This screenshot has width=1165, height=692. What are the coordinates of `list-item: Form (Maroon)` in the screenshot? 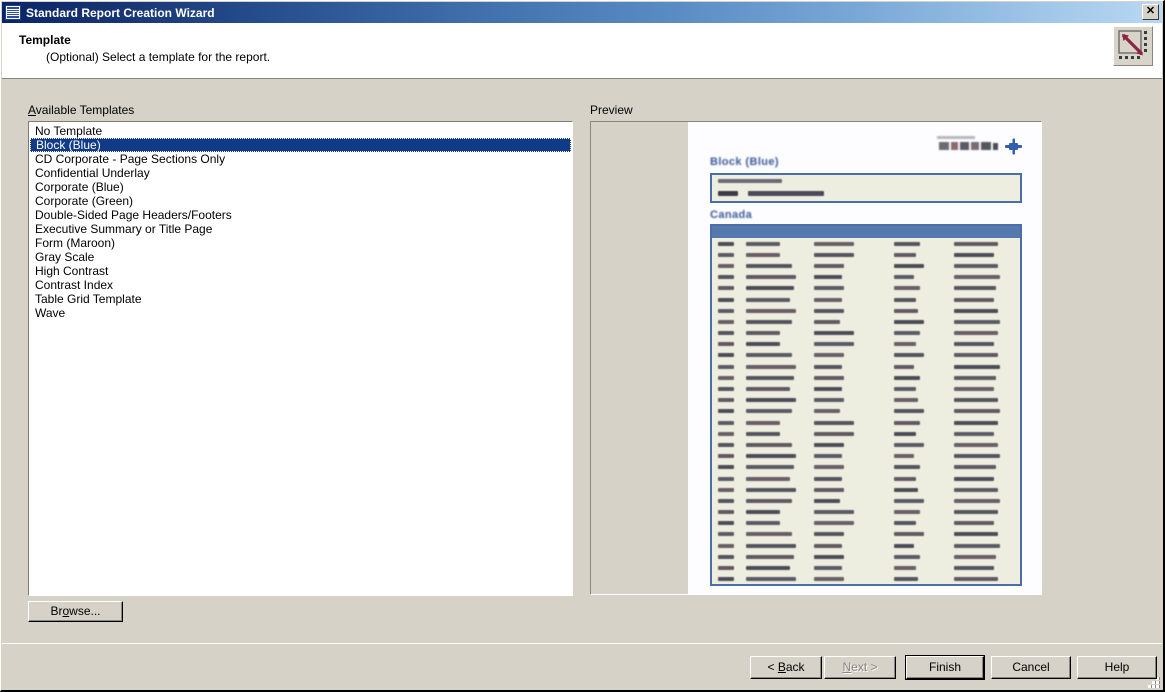 It's located at (300, 243).